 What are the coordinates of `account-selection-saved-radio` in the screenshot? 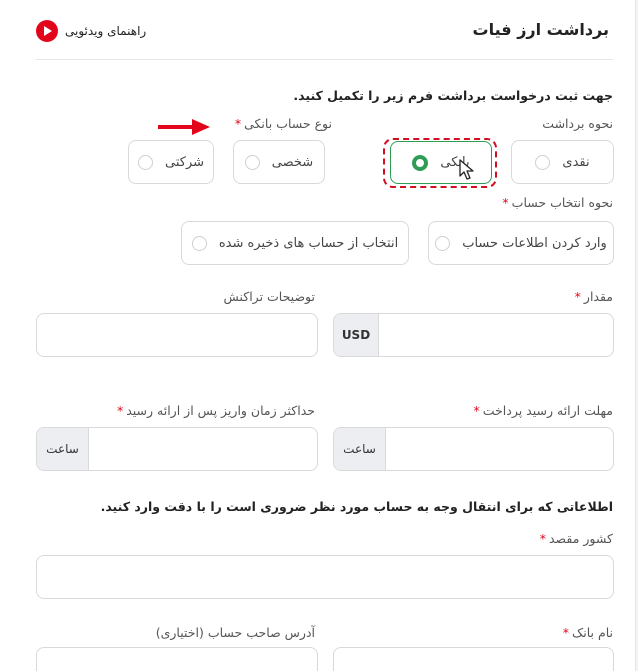 It's located at (199, 243).